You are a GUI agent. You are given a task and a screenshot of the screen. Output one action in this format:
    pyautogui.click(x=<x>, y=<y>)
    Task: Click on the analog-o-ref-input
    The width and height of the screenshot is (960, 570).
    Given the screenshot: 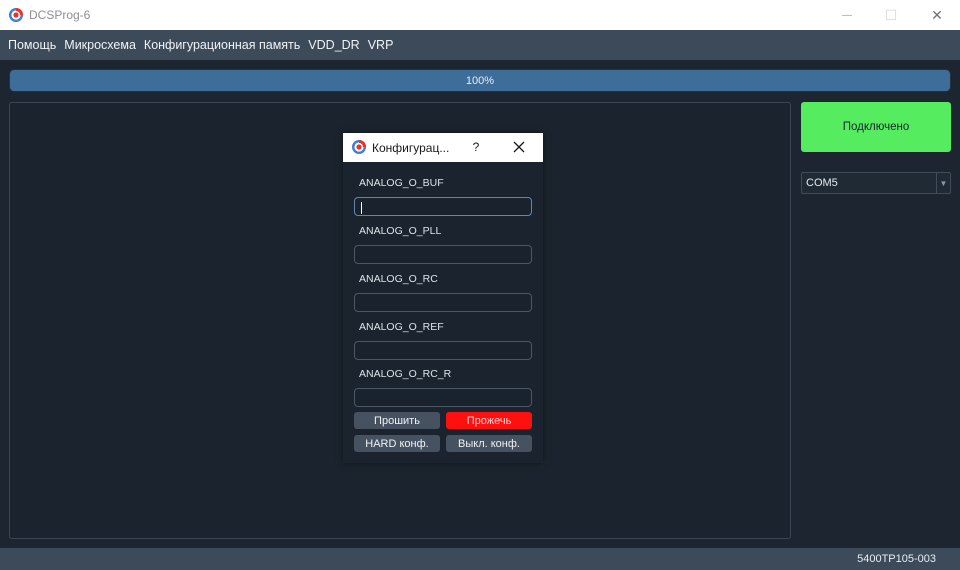 What is the action you would take?
    pyautogui.click(x=443, y=350)
    